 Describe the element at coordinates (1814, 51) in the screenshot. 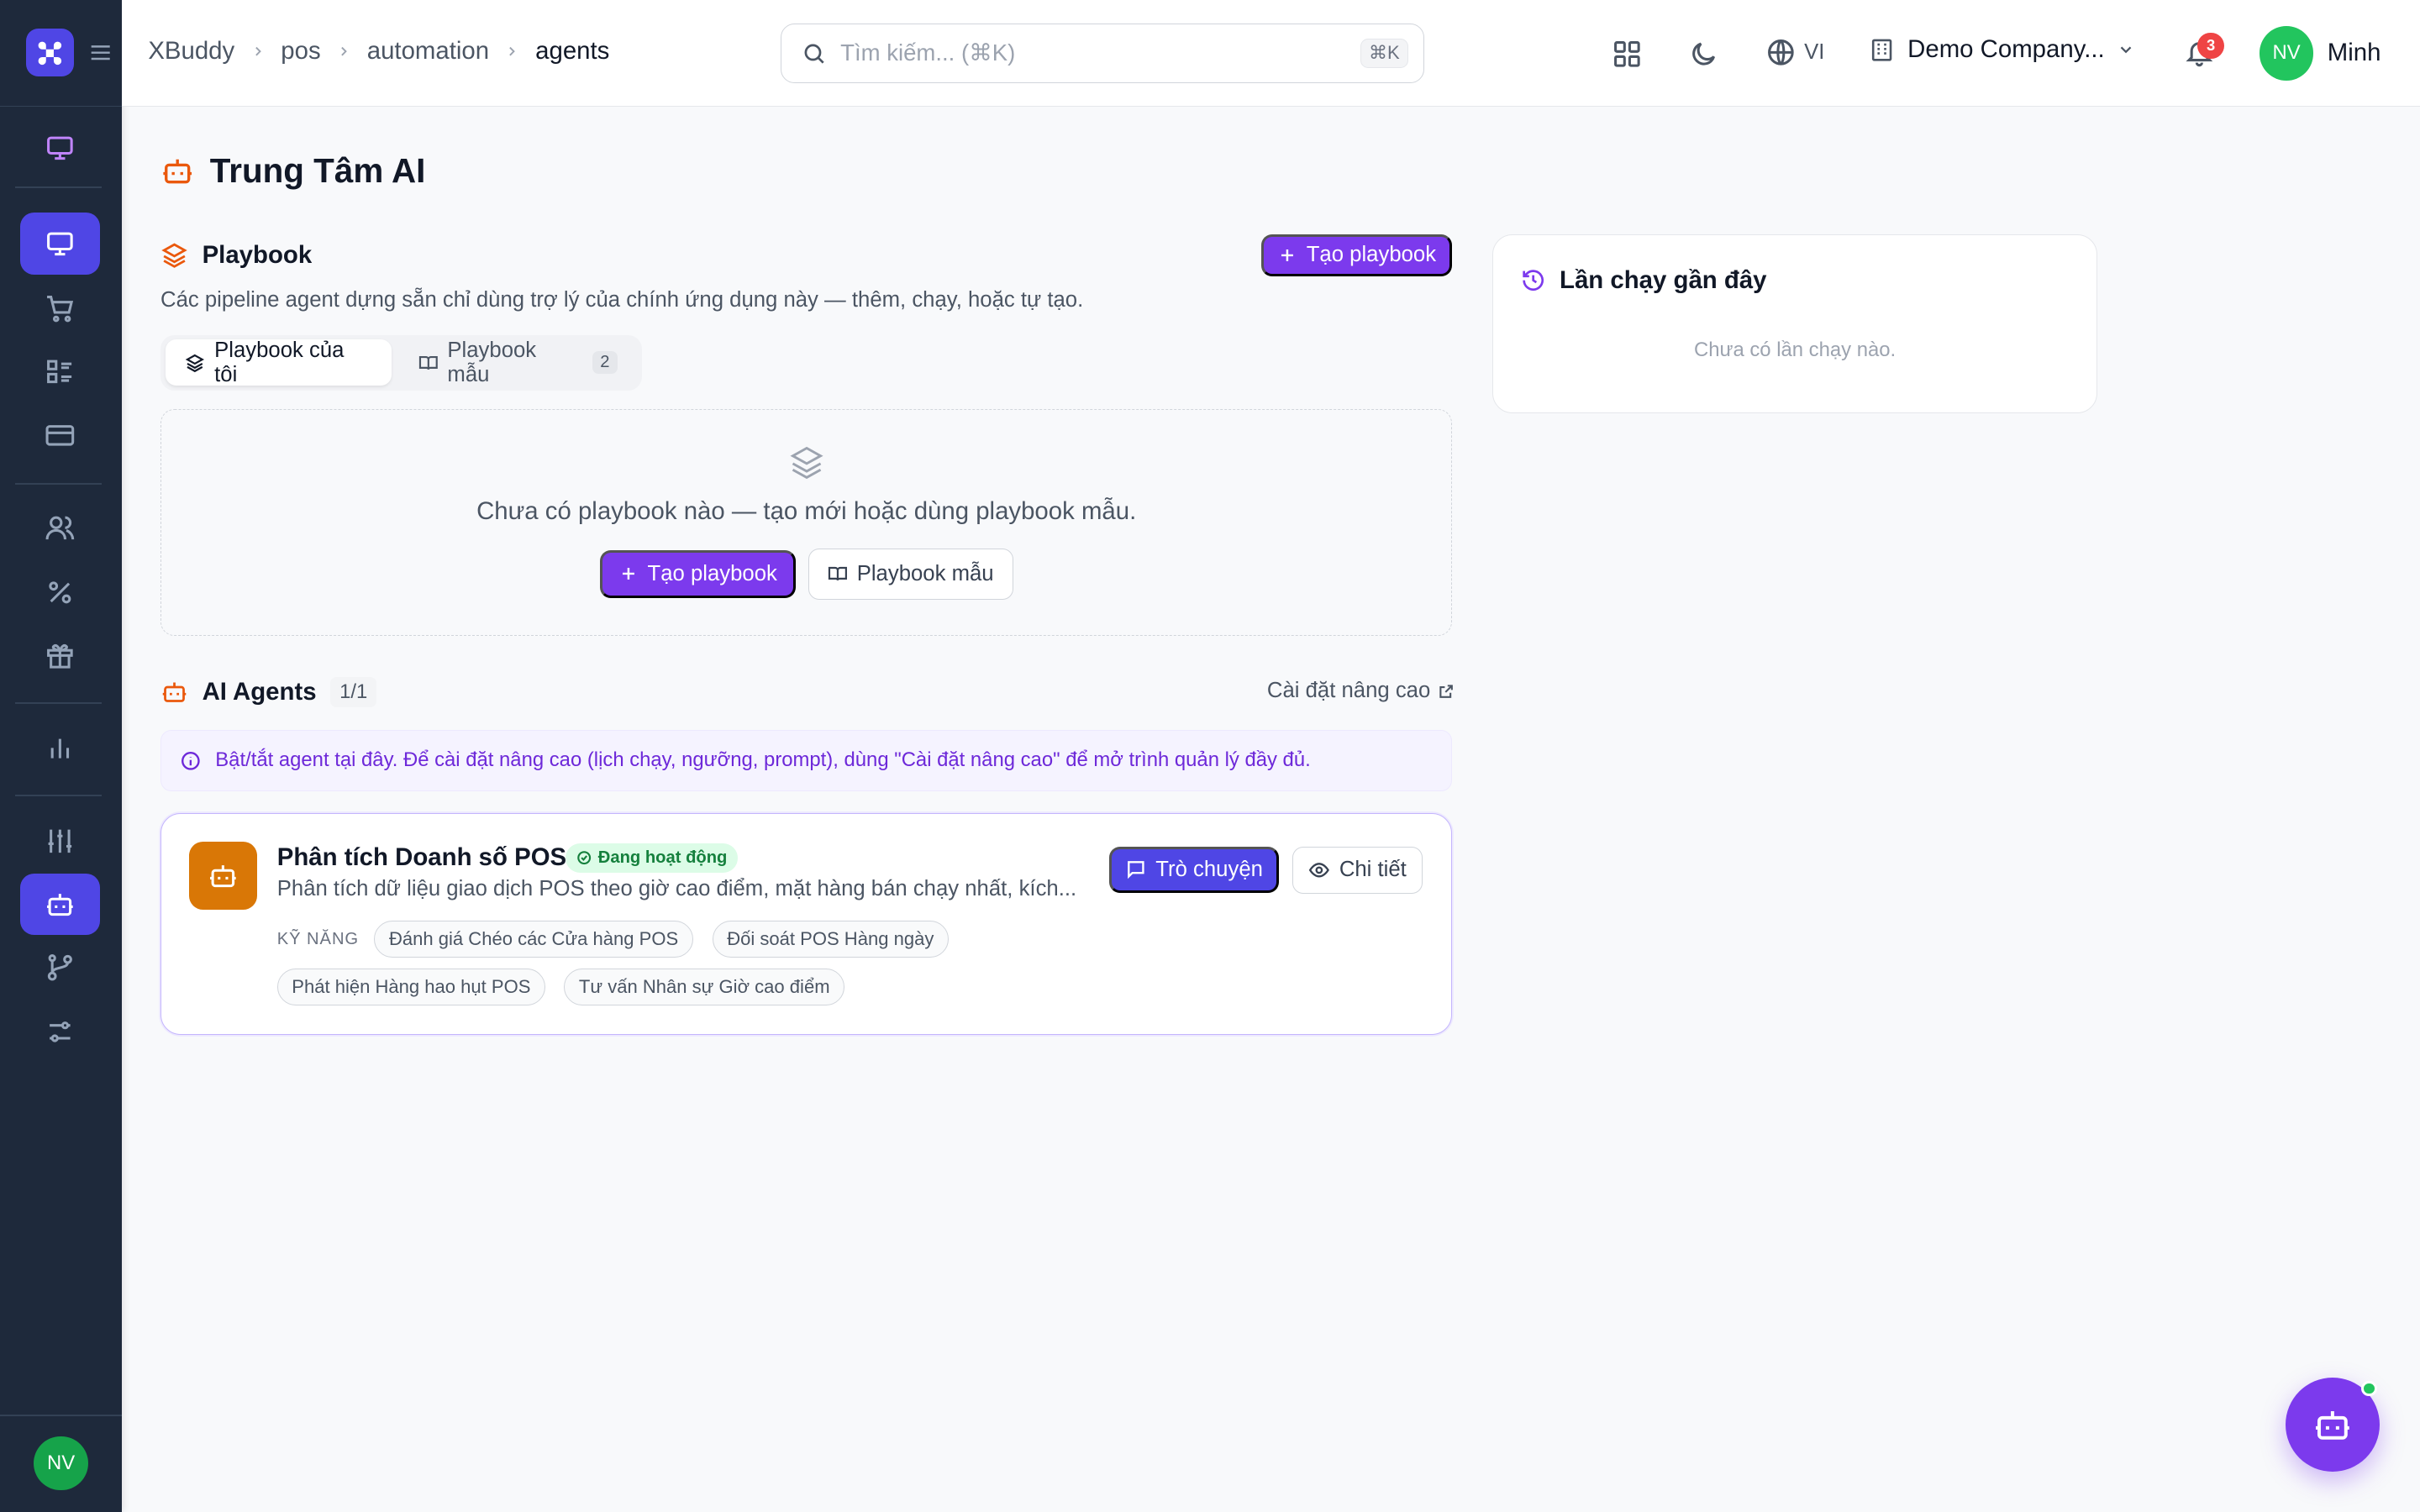

I see `language-label: VI` at that location.